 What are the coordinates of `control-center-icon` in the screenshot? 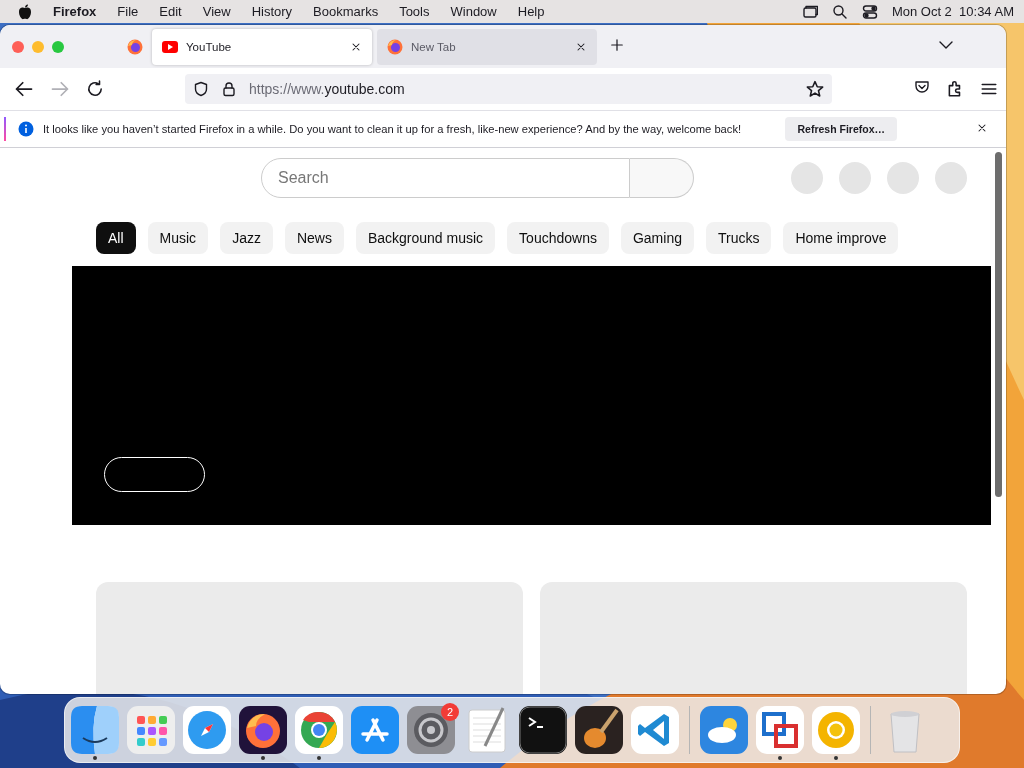 It's located at (869, 11).